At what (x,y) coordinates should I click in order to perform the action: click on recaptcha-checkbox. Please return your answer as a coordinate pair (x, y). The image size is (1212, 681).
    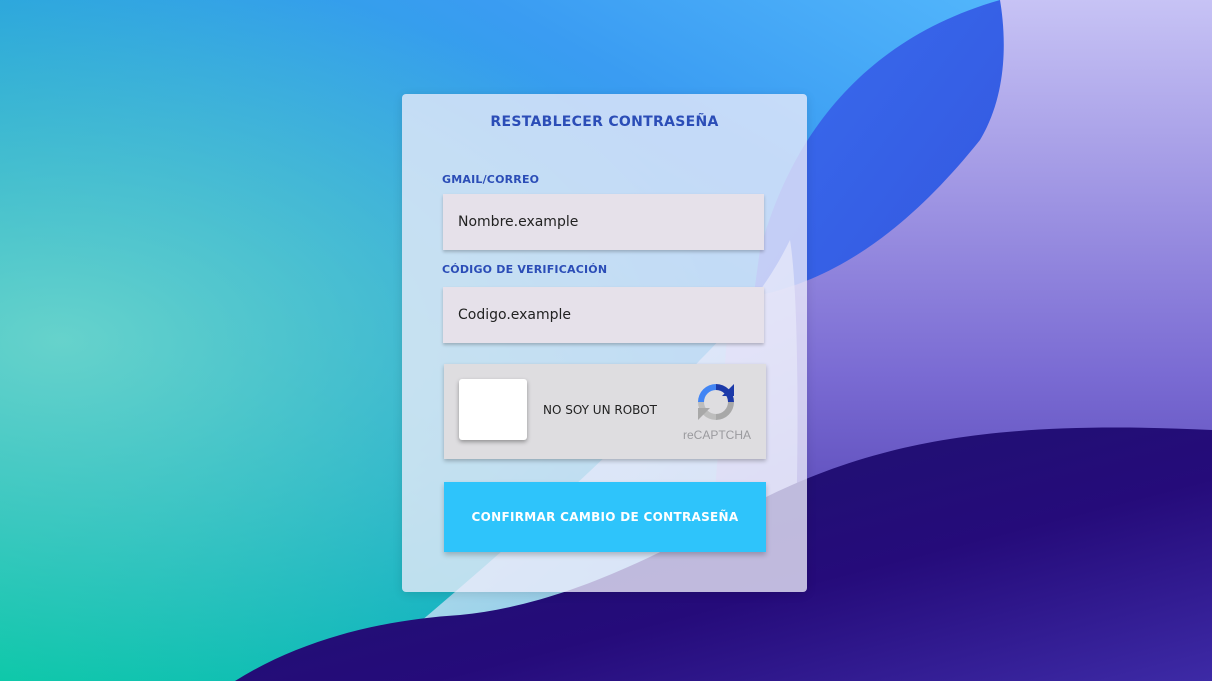
    Looking at the image, I should click on (493, 409).